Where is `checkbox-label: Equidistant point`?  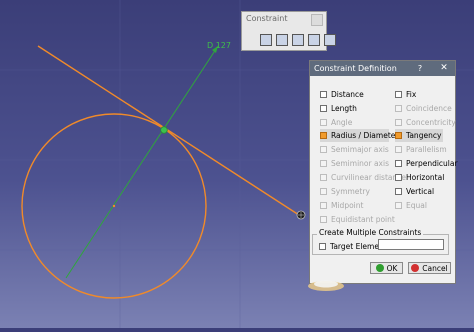
checkbox-label: Equidistant point is located at coordinates (363, 219).